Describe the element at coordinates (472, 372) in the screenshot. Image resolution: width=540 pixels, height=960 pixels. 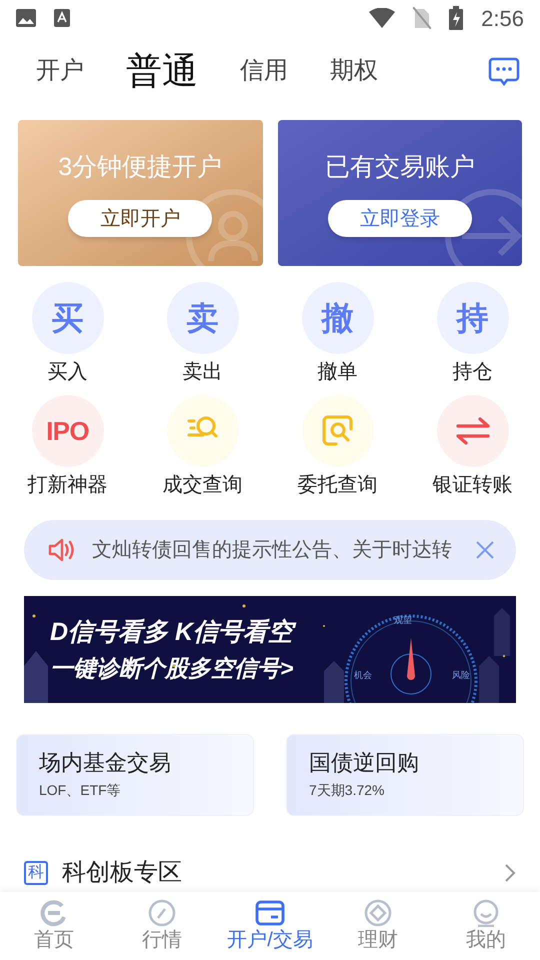
I see `function-label: 持仓` at that location.